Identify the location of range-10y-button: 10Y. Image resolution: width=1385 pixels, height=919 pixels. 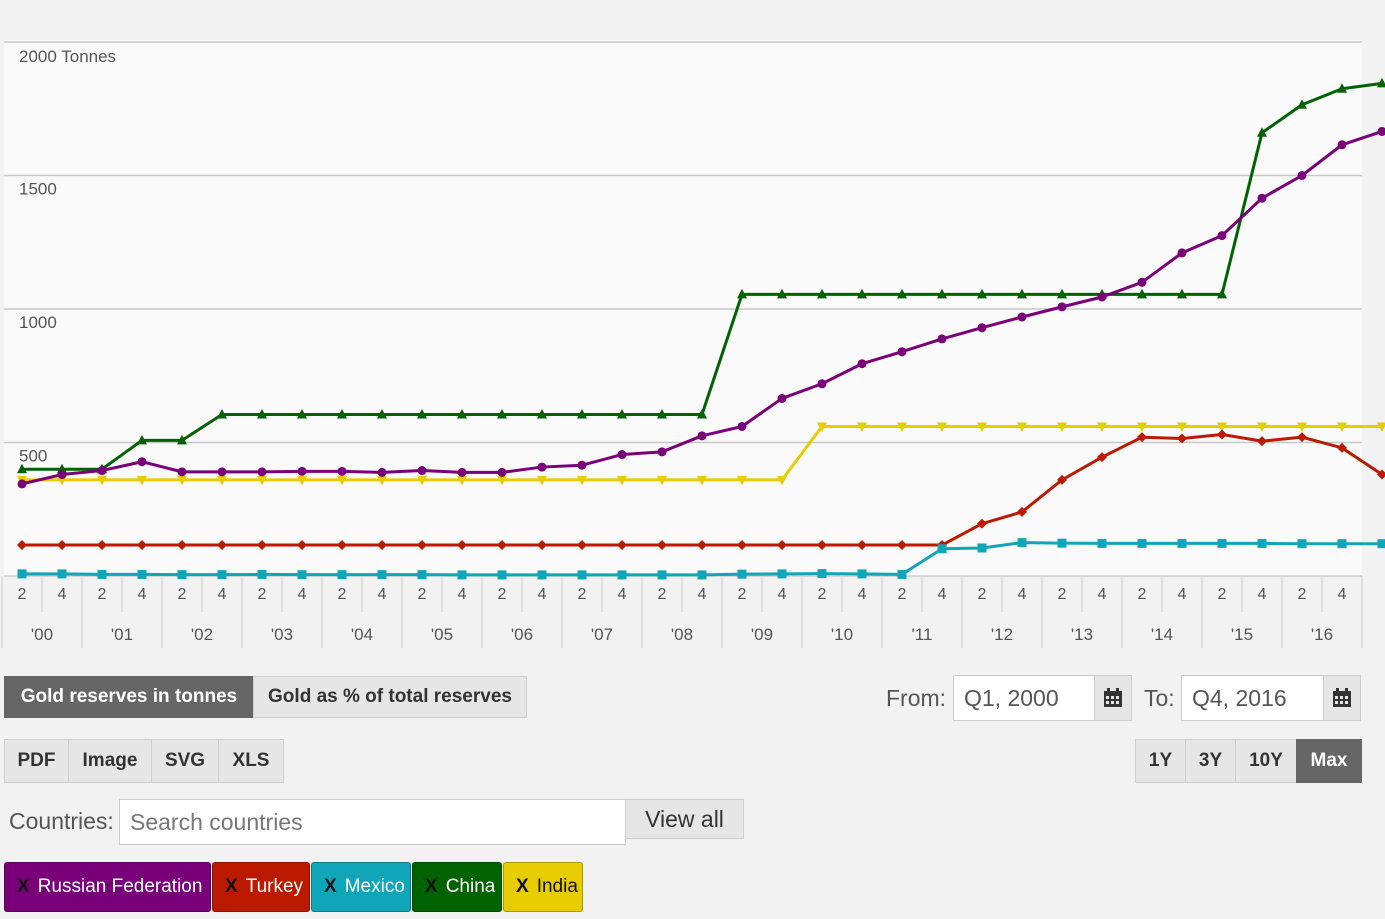
(1266, 761).